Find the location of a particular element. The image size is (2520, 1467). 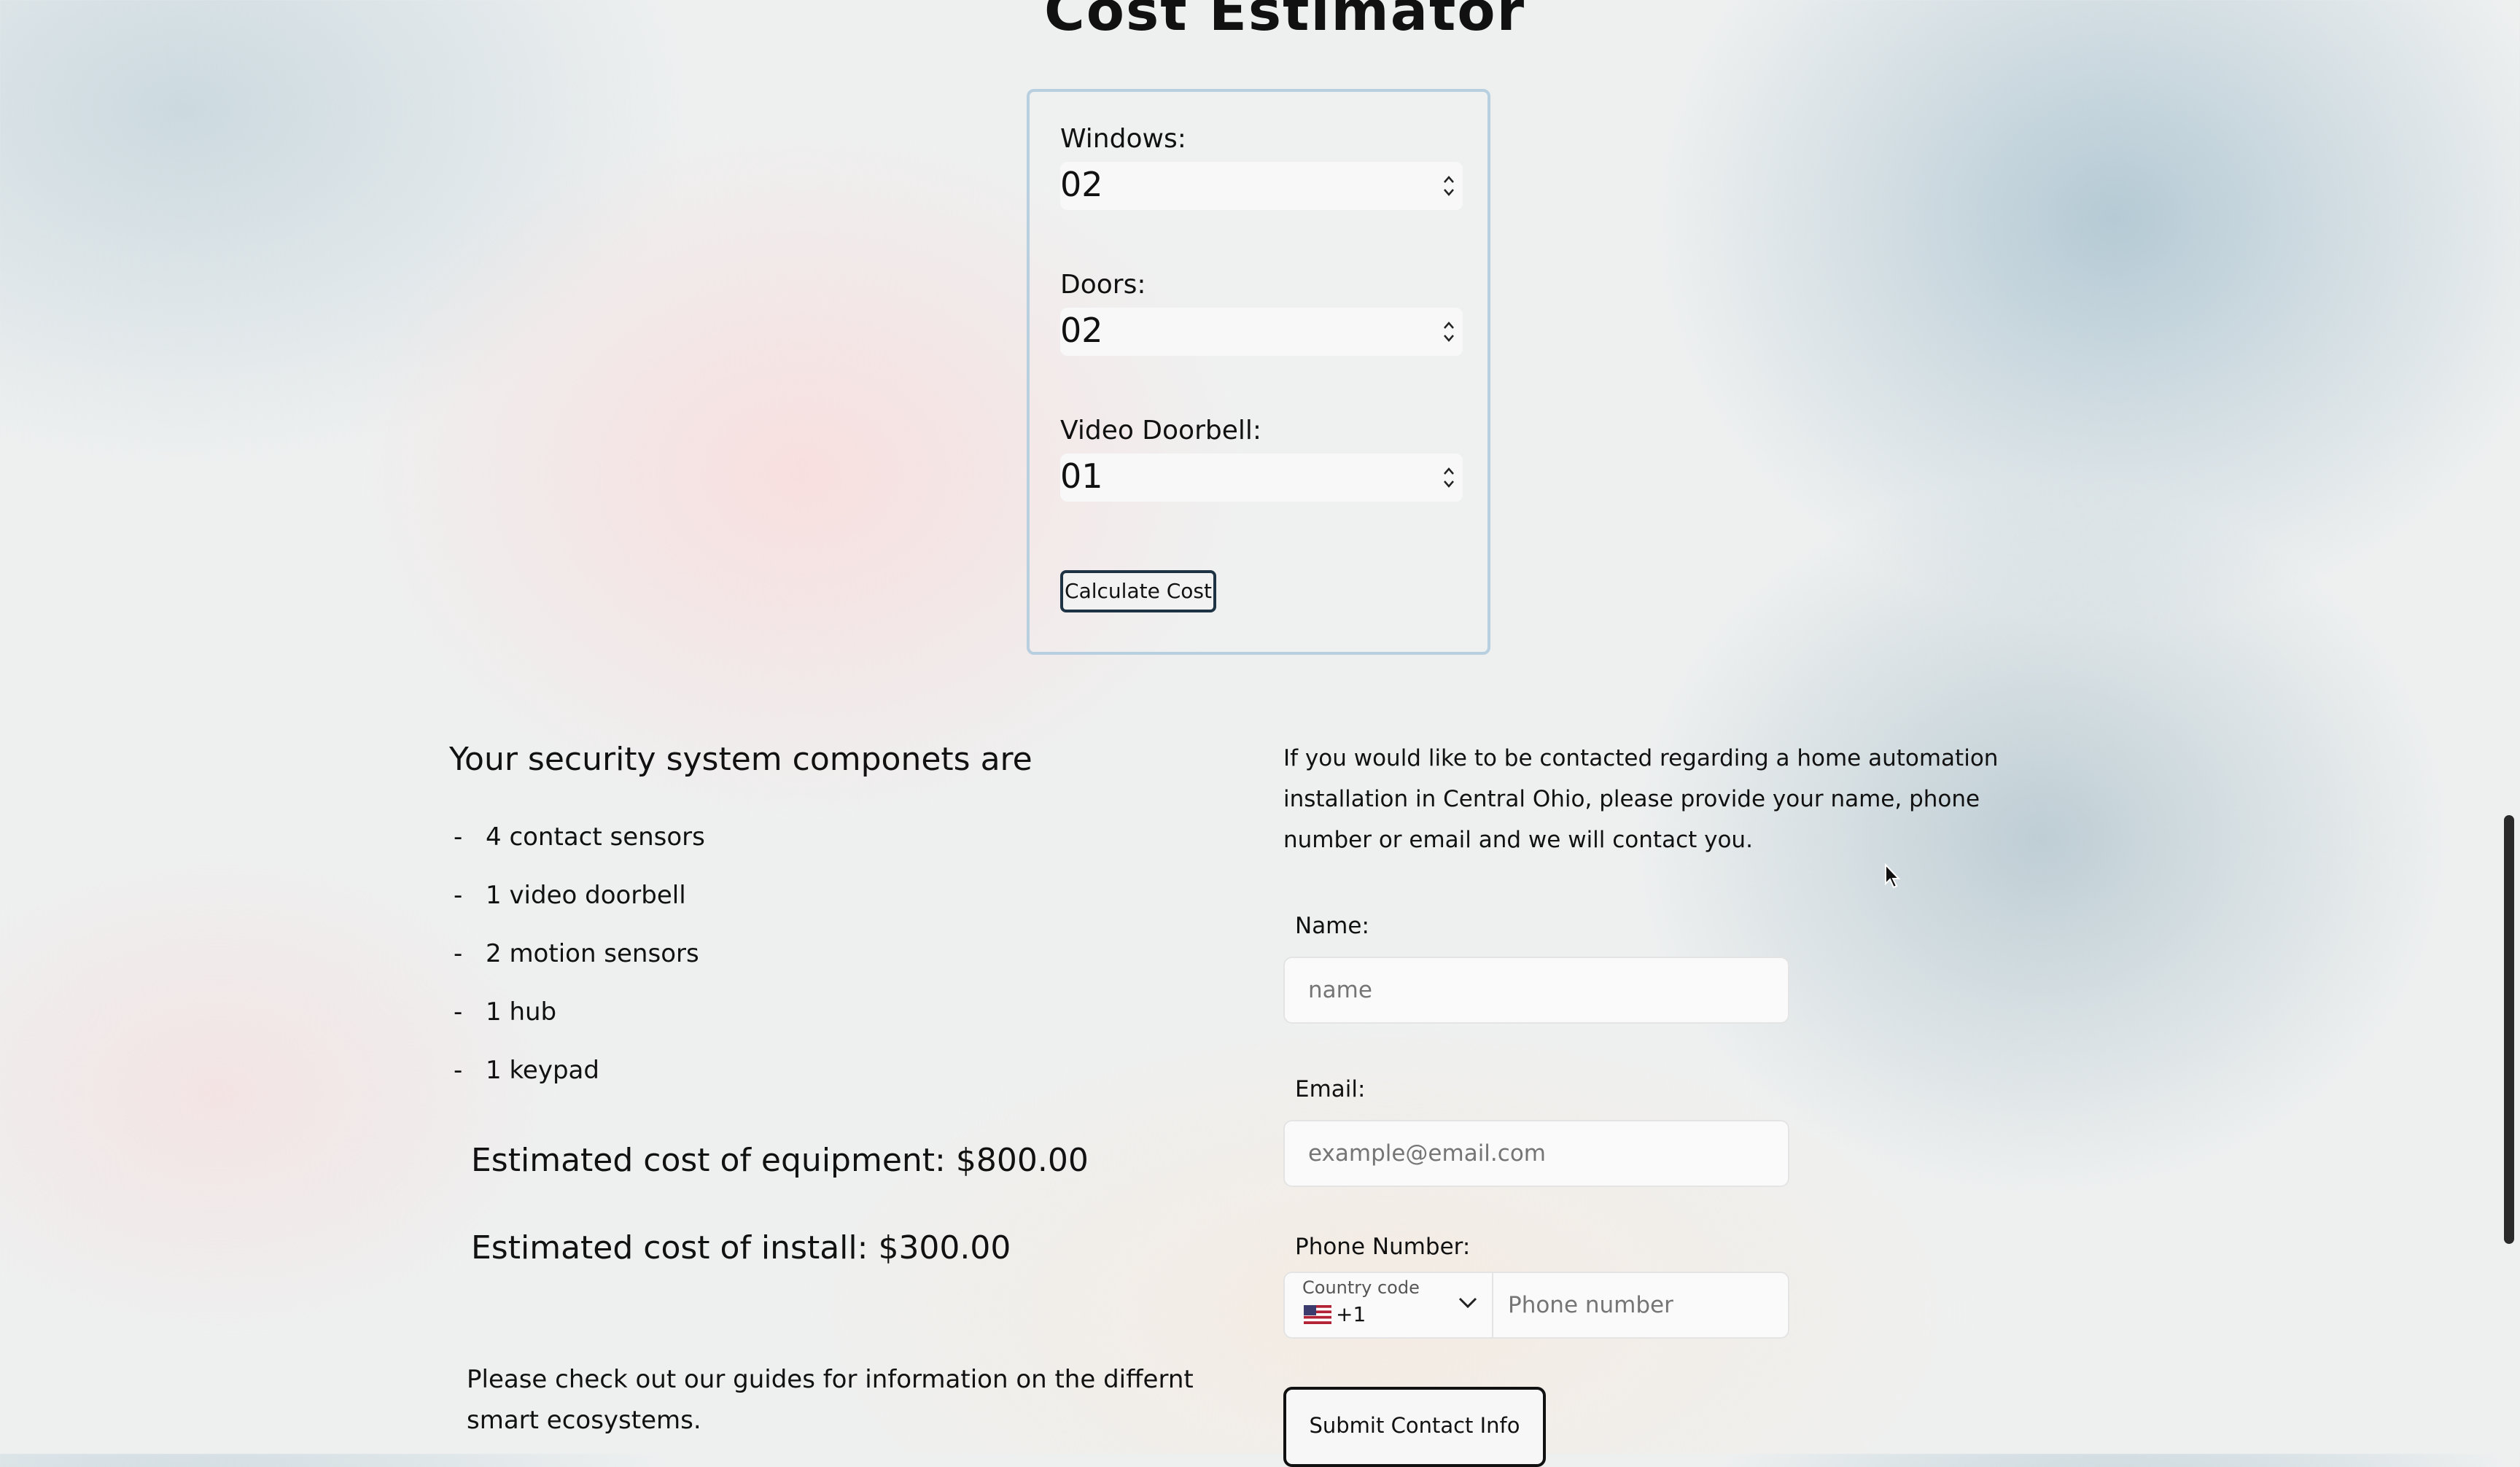

components-heading: Your security system componets are is located at coordinates (740, 759).